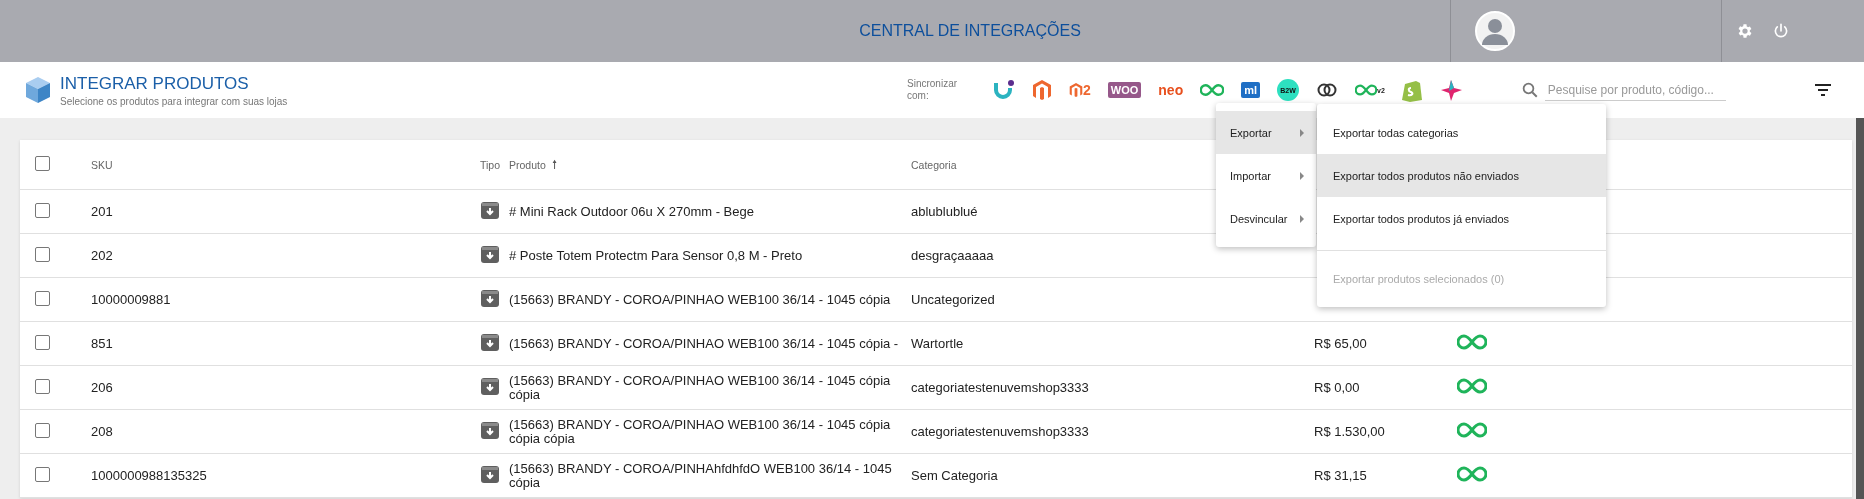  What do you see at coordinates (1349, 431) in the screenshot?
I see `table-cell: R$ 1.530,00` at bounding box center [1349, 431].